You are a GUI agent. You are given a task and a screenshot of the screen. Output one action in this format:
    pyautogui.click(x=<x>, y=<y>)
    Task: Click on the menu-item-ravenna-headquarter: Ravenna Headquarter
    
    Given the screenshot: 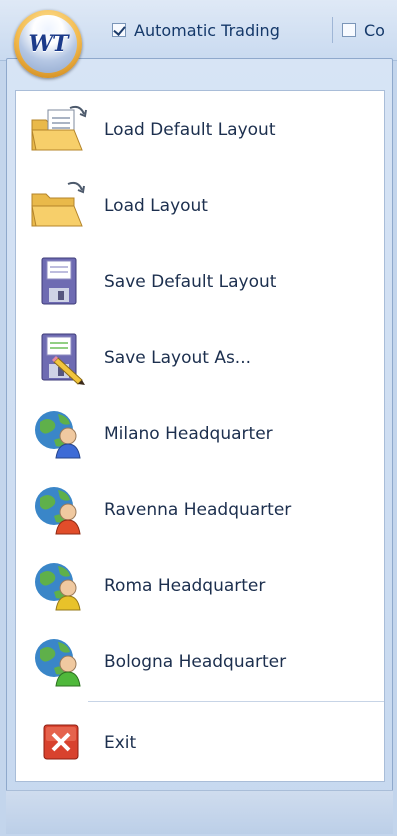 What is the action you would take?
    pyautogui.click(x=200, y=510)
    